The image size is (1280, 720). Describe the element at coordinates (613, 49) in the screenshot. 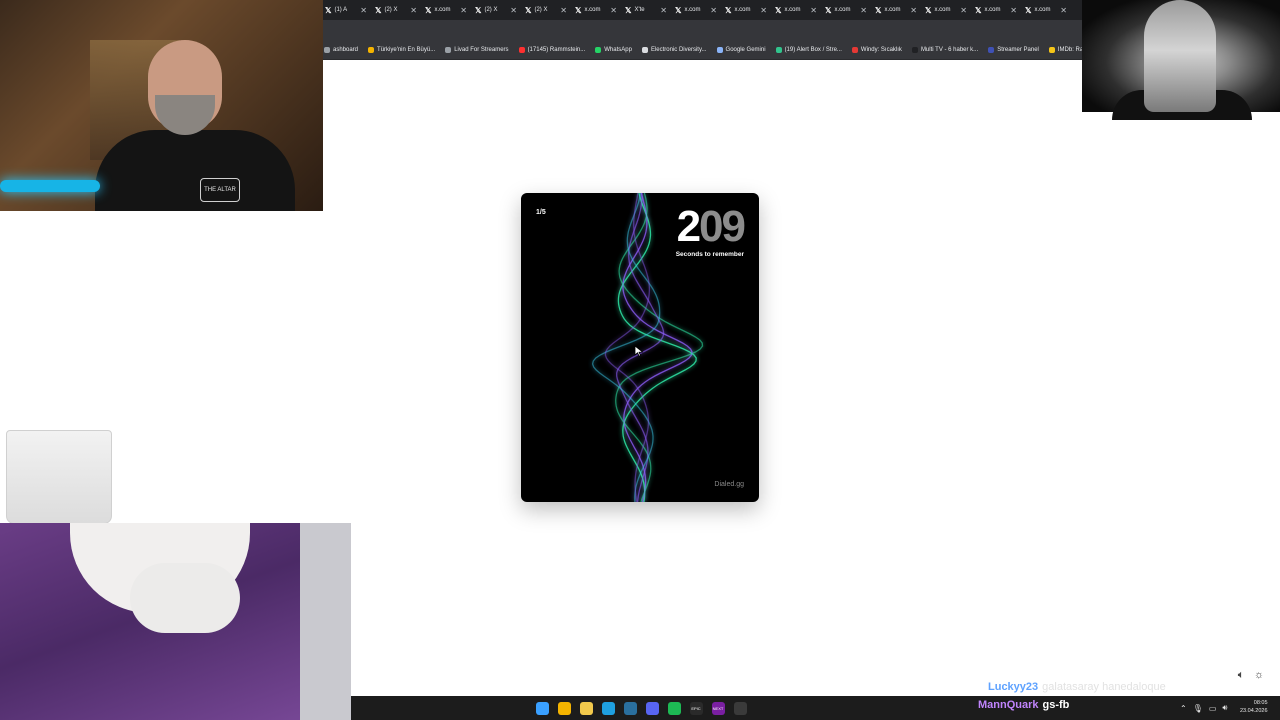

I see `bookmark-item: WhatsApp` at that location.